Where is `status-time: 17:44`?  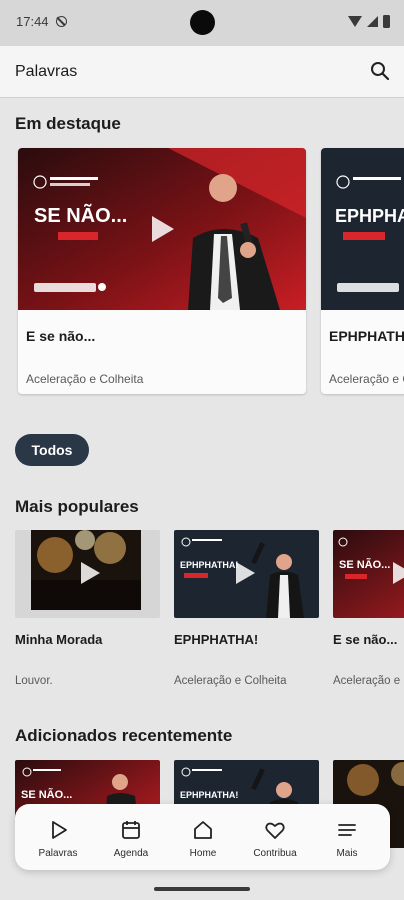 status-time: 17:44 is located at coordinates (32, 21).